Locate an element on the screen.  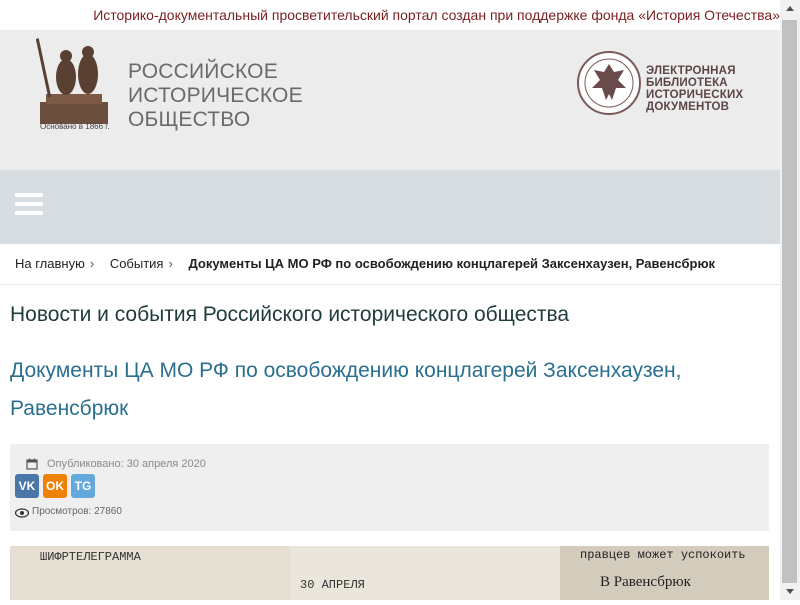
rio-name: РОССИЙСКОЕ ИСТОРИЧЕСКОЕ ОБЩЕСТВО is located at coordinates (215, 96).